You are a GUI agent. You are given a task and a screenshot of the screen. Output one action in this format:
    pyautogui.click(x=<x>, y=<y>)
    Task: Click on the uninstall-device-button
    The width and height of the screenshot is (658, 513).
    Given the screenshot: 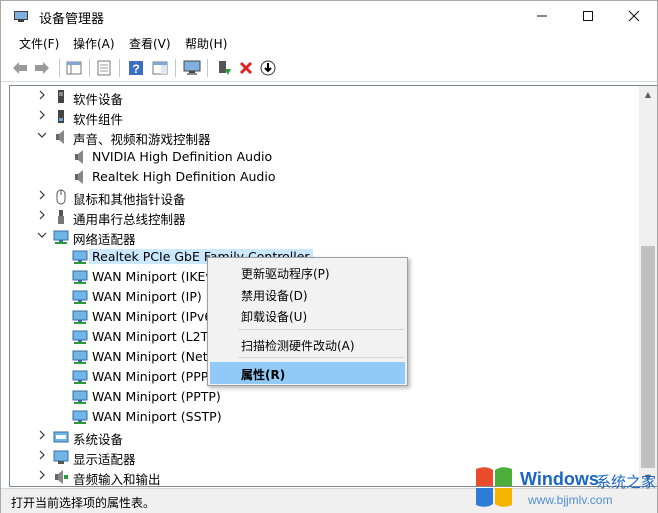 What is the action you would take?
    pyautogui.click(x=246, y=68)
    